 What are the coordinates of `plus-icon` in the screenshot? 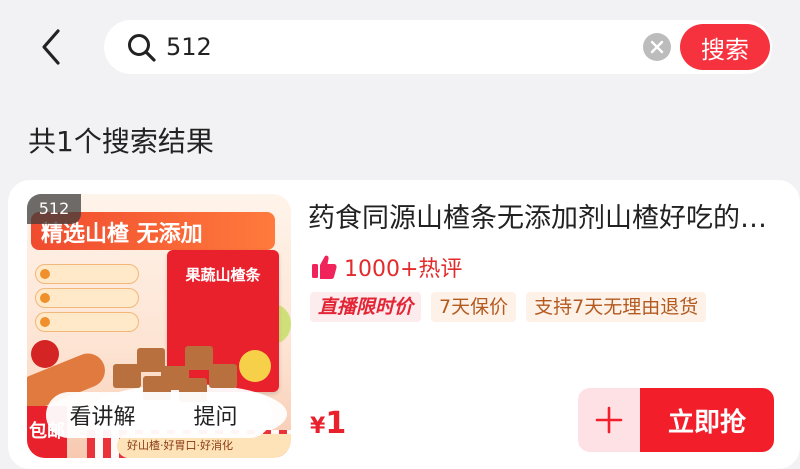 It's located at (609, 420).